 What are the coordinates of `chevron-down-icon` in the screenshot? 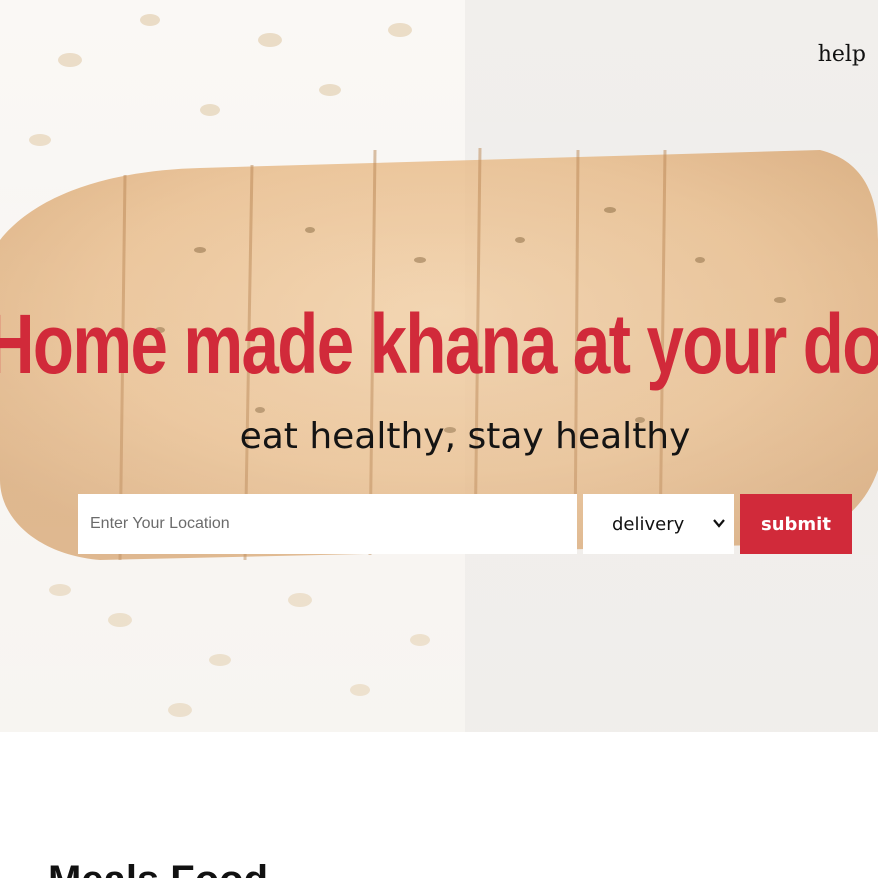 It's located at (719, 523).